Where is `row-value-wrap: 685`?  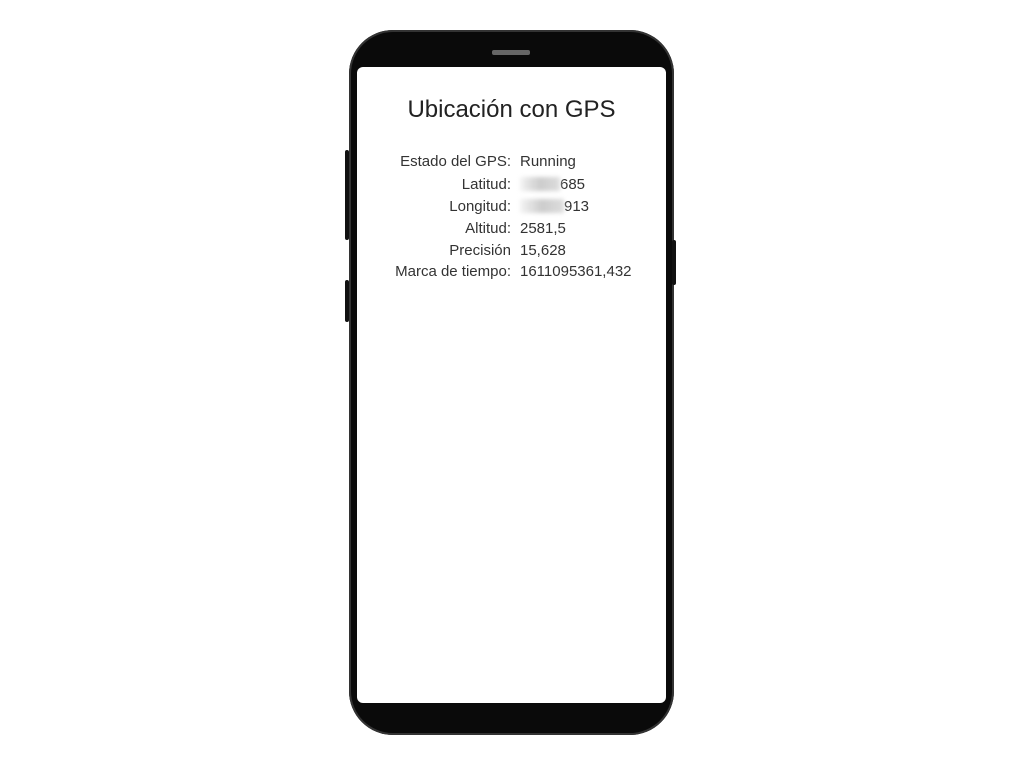
row-value-wrap: 685 is located at coordinates (552, 184).